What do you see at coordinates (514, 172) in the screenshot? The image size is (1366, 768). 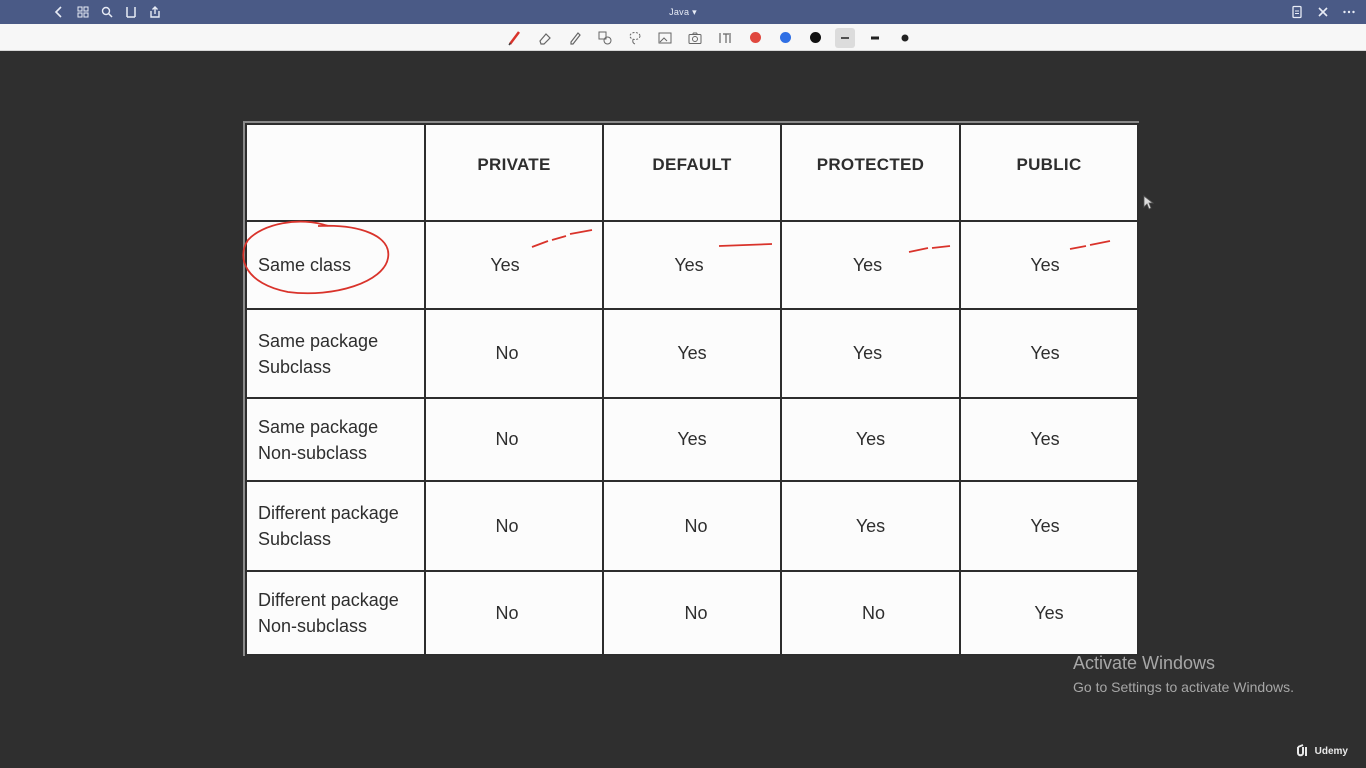 I see `header-private: PRIVATE` at bounding box center [514, 172].